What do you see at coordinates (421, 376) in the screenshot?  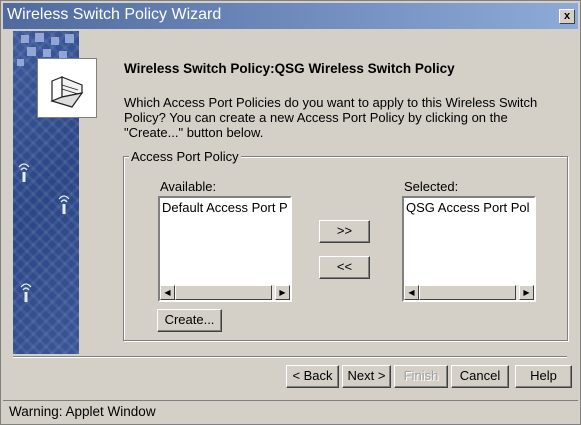 I see `finish-button: Finish` at bounding box center [421, 376].